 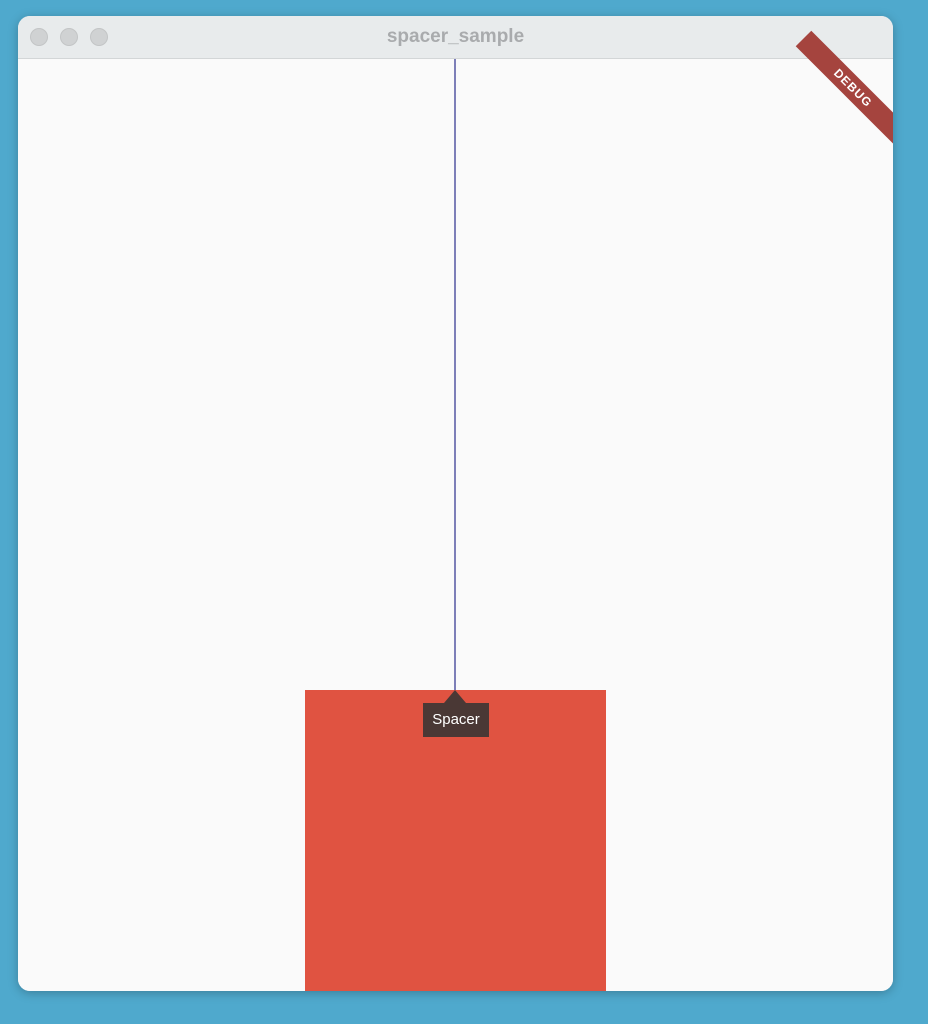 I want to click on title-bar: spacer_sample, so click(x=455, y=37).